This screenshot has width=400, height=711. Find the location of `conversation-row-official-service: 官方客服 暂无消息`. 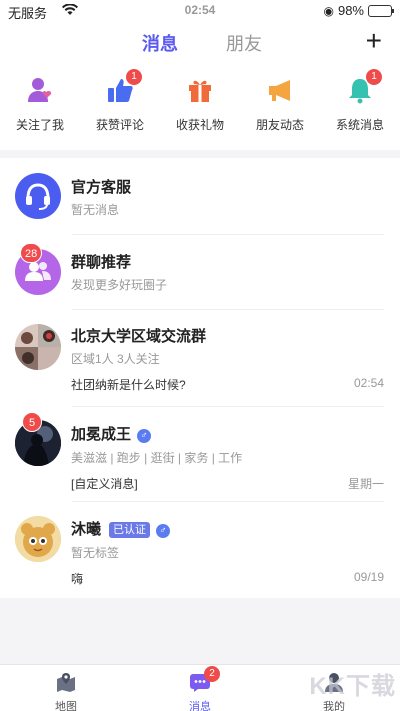

conversation-row-official-service: 官方客服 暂无消息 is located at coordinates (200, 196).